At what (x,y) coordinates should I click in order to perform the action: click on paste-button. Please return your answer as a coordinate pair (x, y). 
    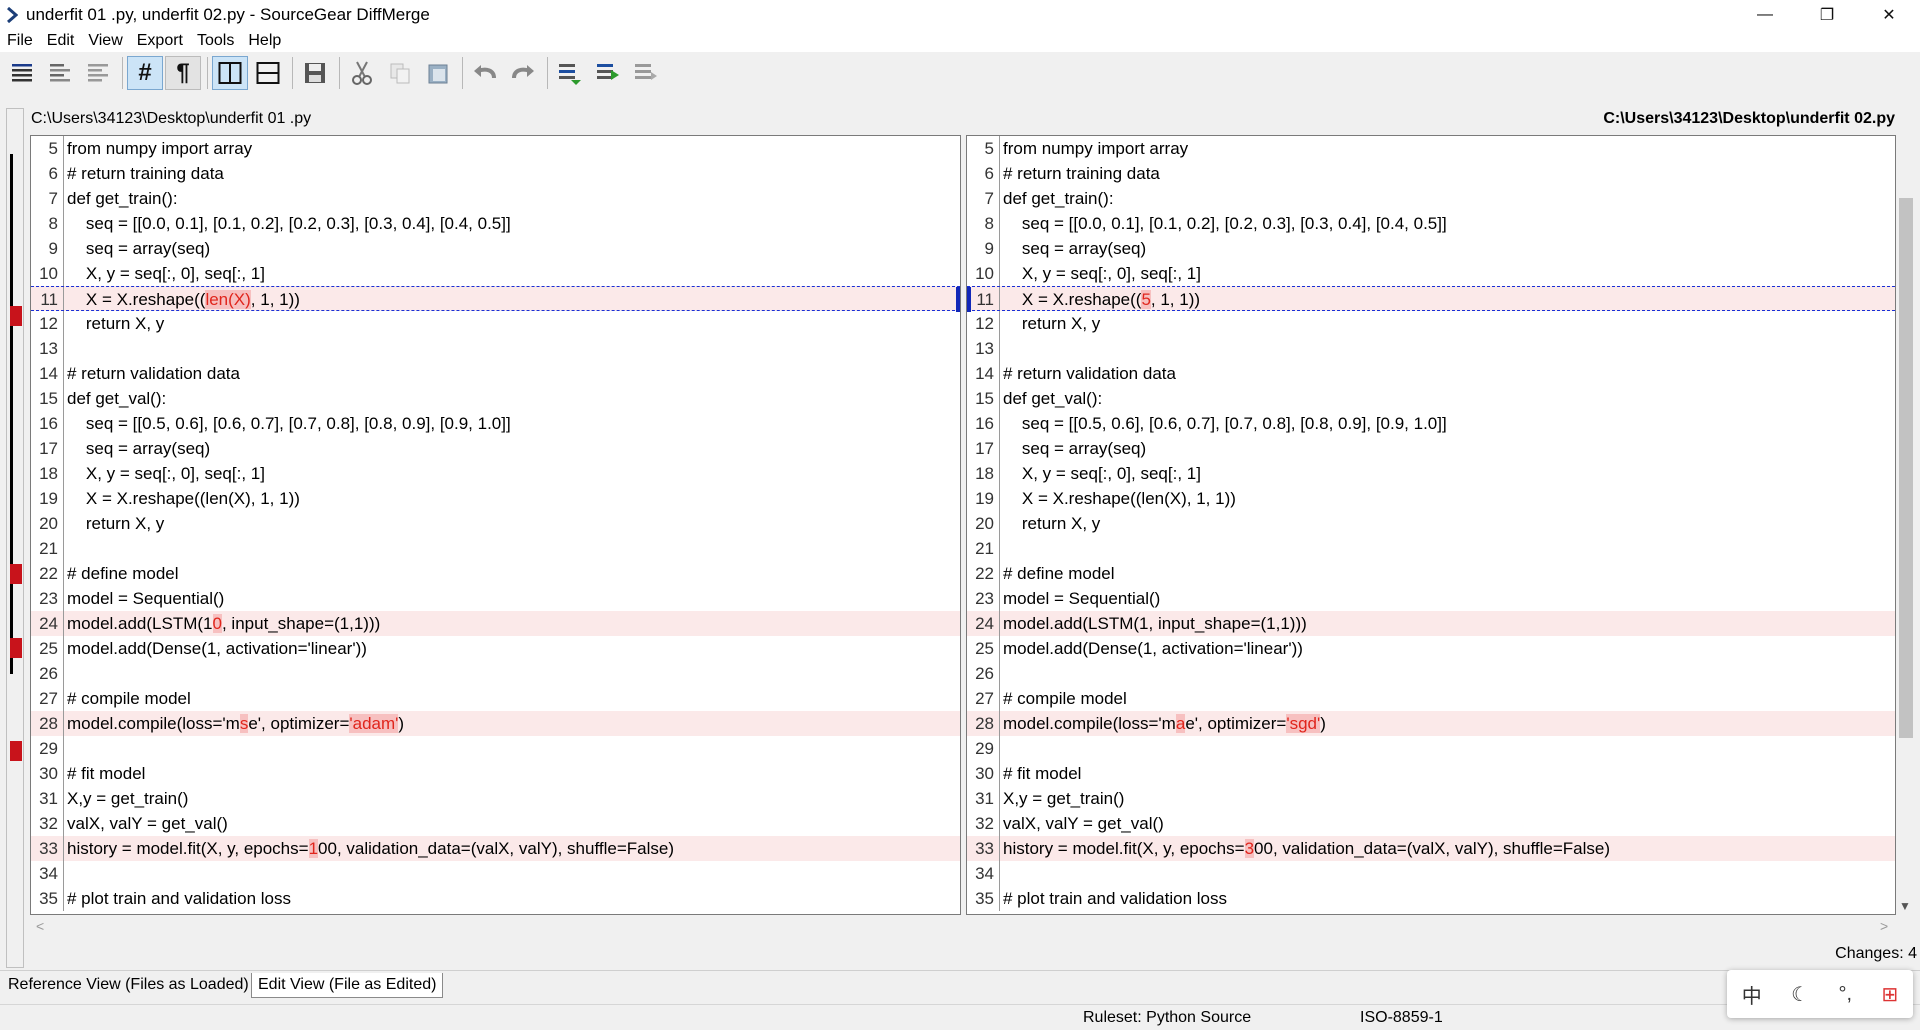
    Looking at the image, I should click on (438, 73).